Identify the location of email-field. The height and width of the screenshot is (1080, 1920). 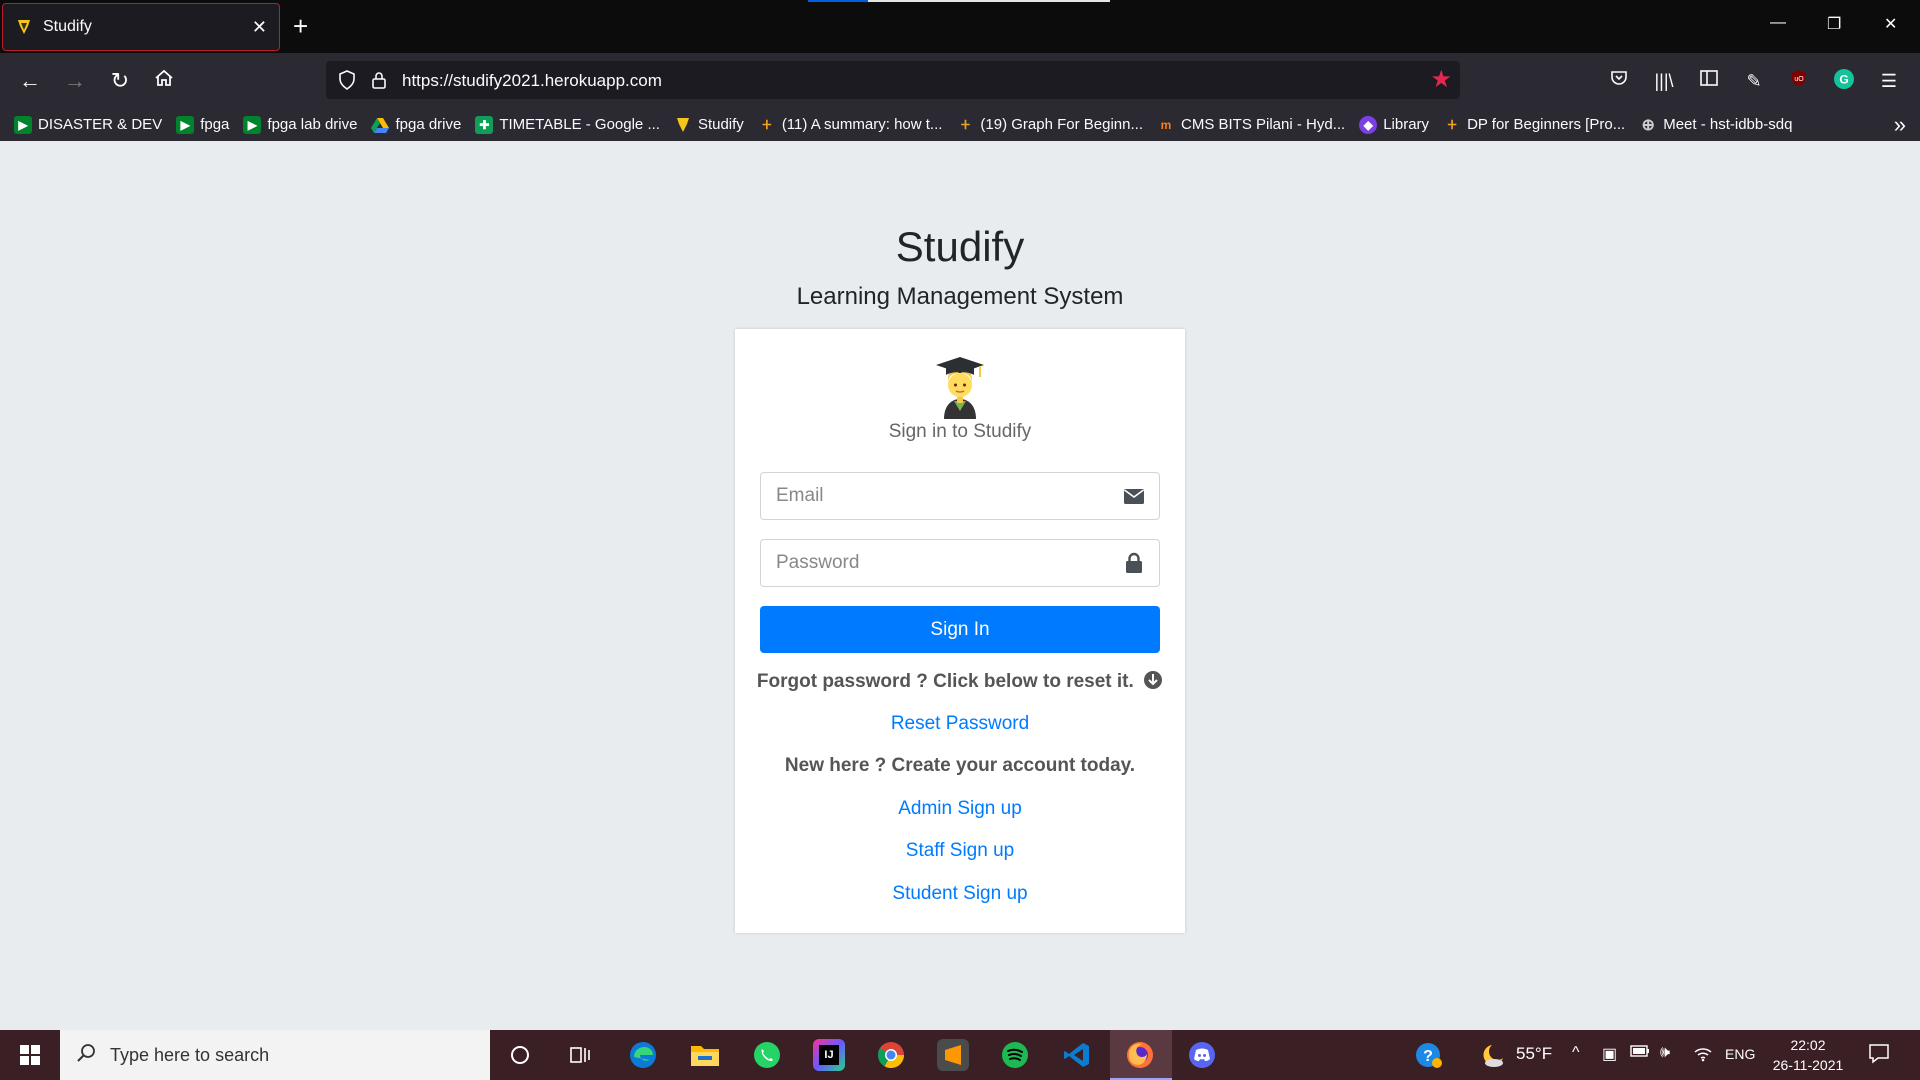
(960, 496).